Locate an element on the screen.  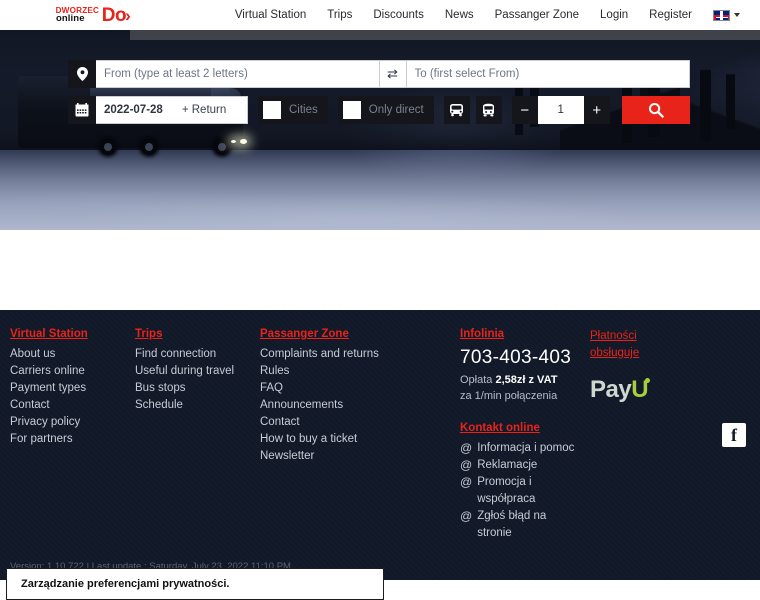
from-input is located at coordinates (237, 74).